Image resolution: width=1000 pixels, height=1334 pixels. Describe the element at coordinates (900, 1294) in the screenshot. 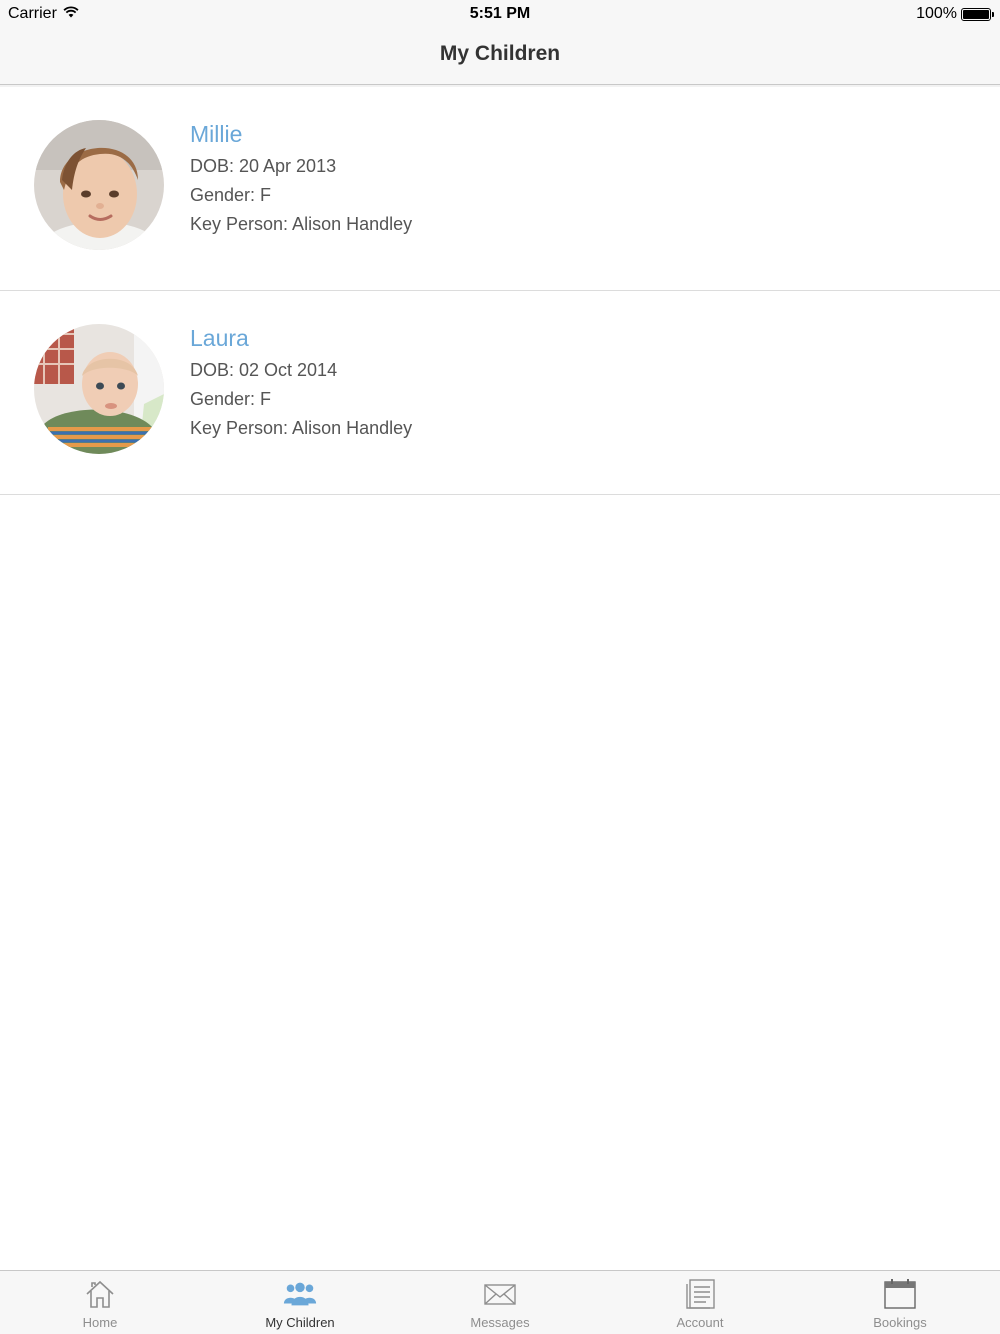

I see `calendar-icon` at that location.